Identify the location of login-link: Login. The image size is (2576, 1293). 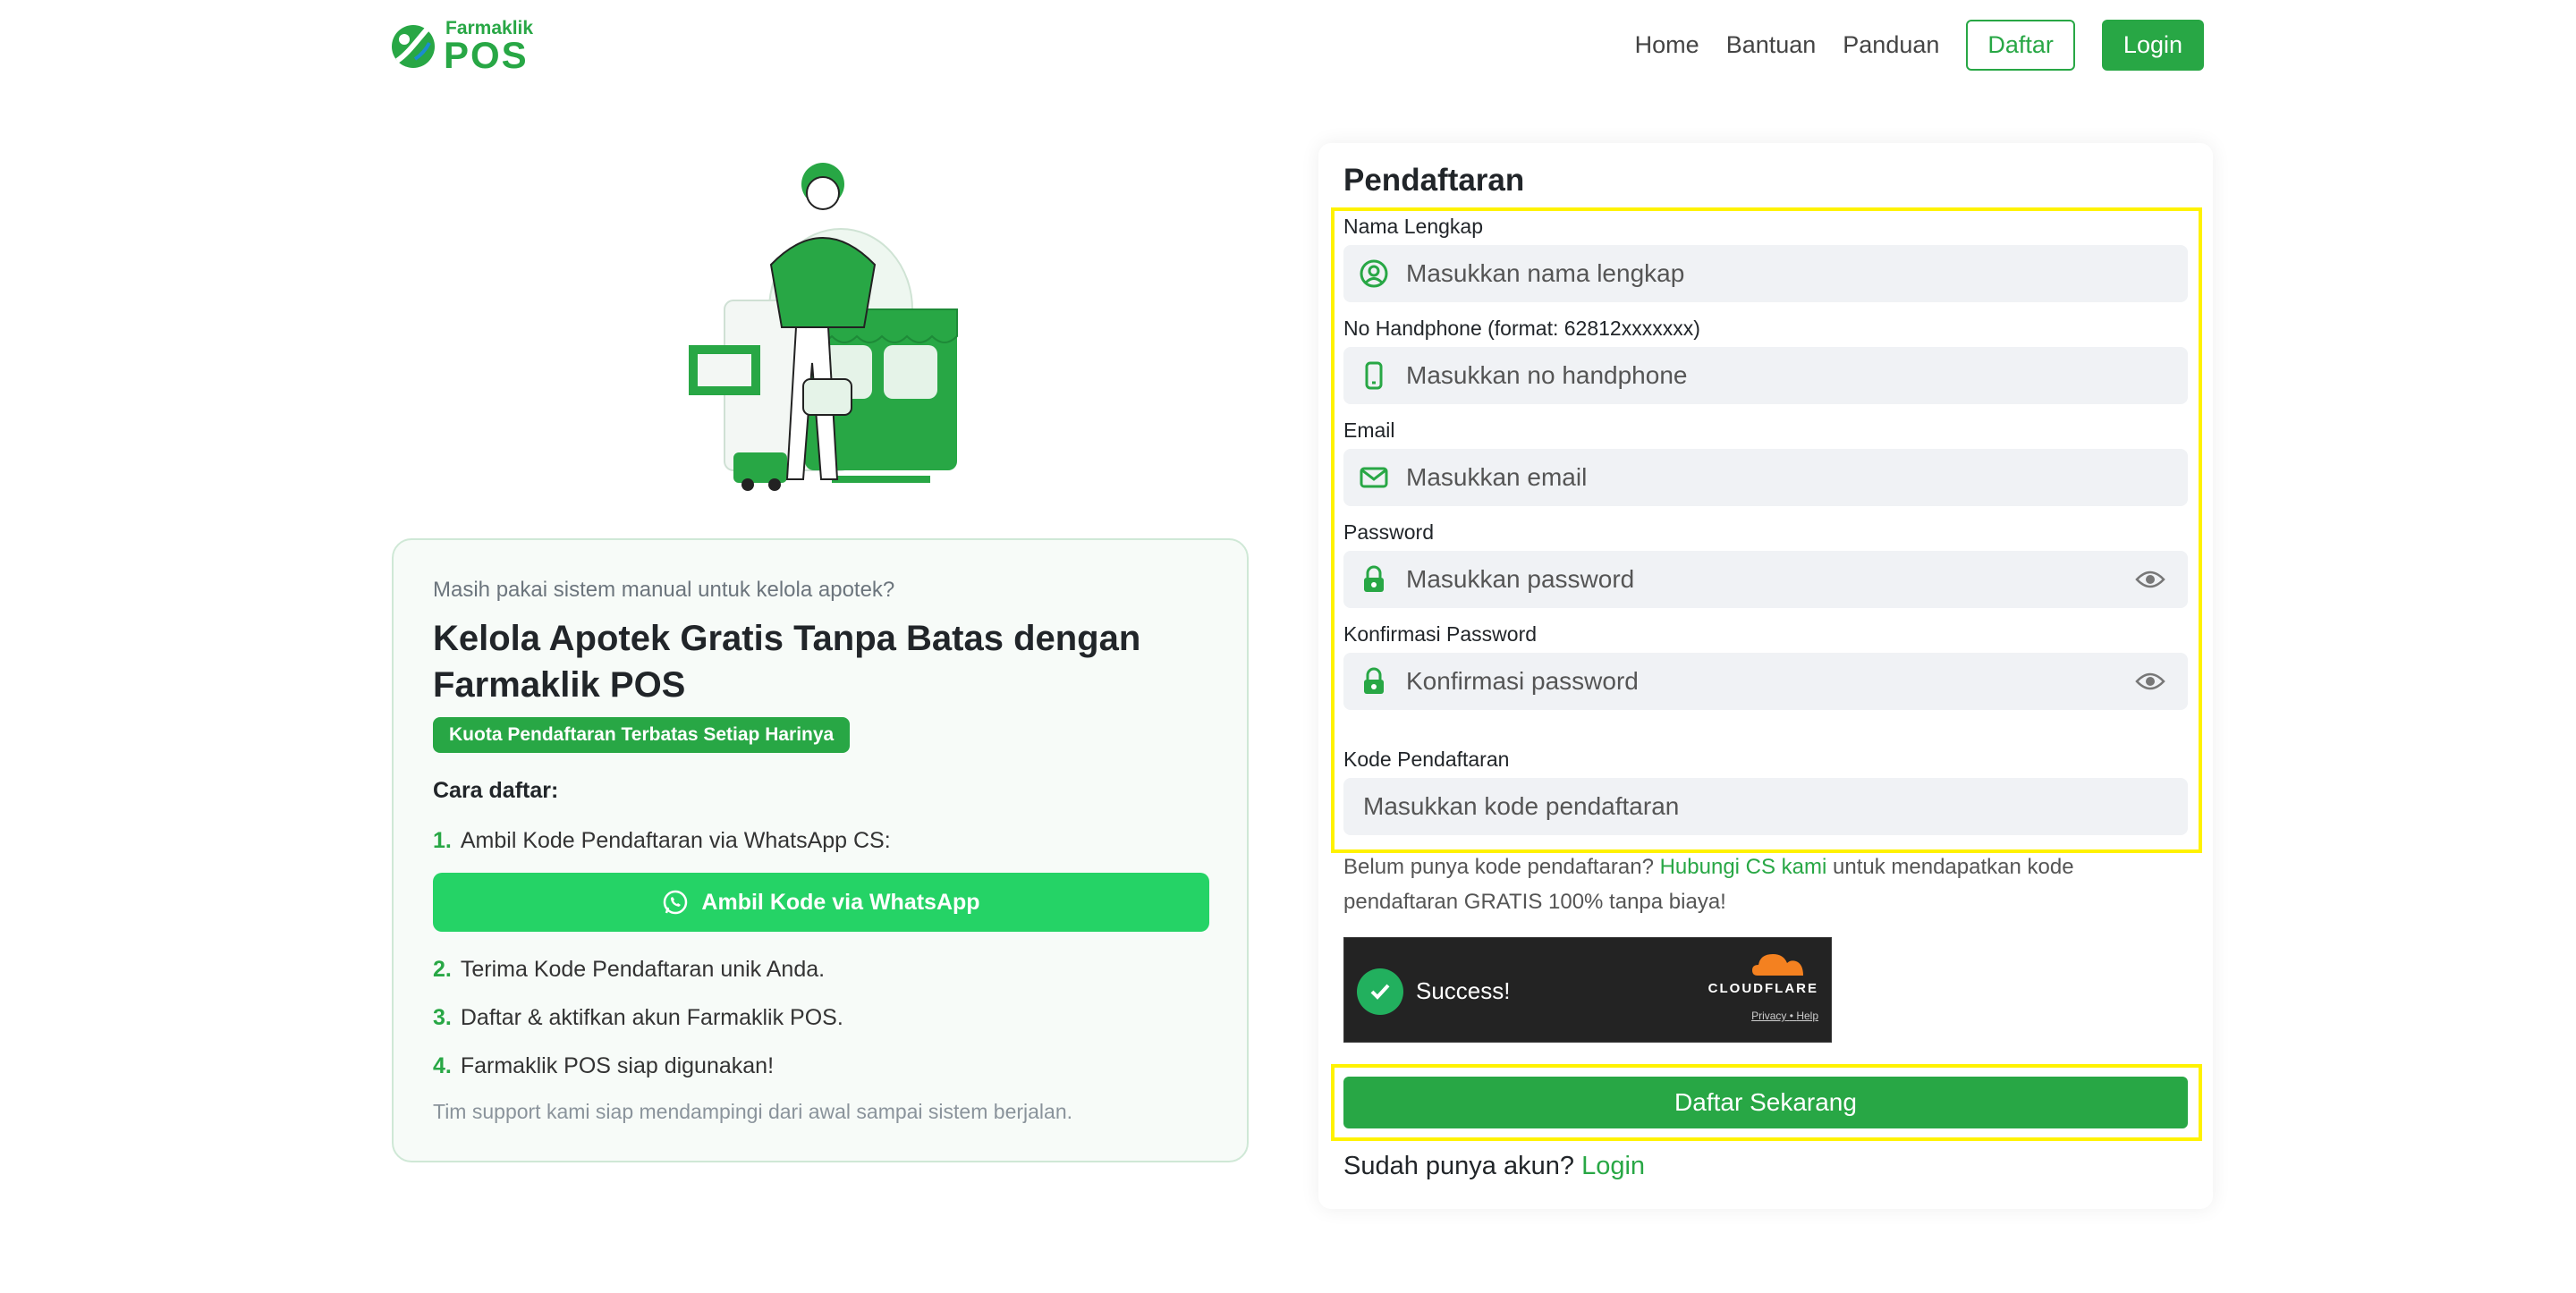
(1613, 1166).